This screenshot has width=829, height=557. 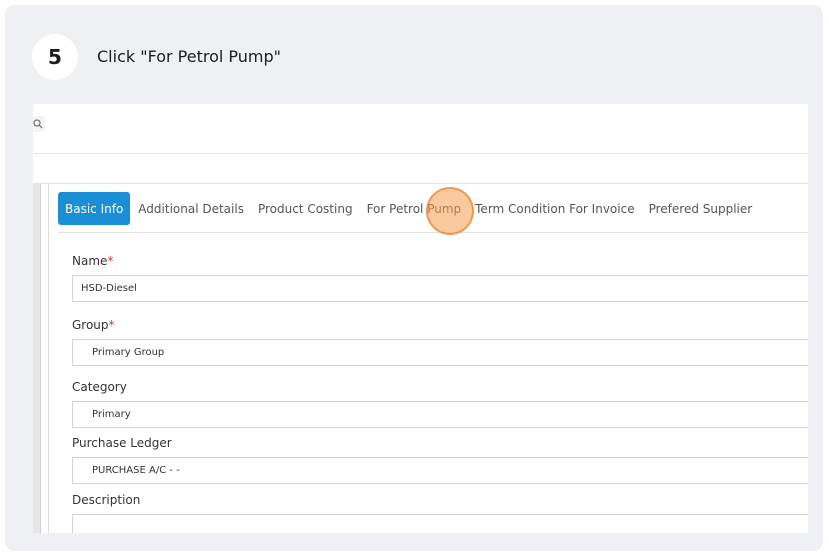 What do you see at coordinates (39, 124) in the screenshot?
I see `search-icon` at bounding box center [39, 124].